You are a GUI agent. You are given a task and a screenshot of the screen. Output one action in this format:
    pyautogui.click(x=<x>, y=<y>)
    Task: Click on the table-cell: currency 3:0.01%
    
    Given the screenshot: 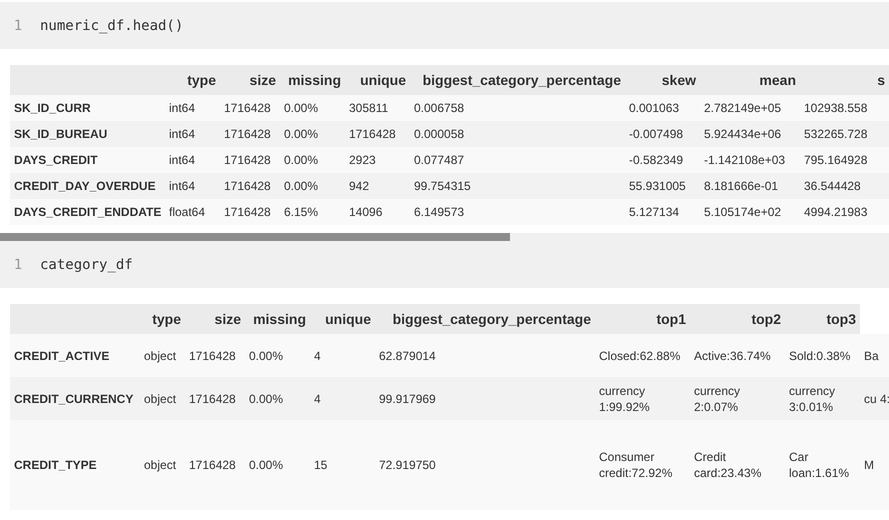 What is the action you would take?
    pyautogui.click(x=822, y=398)
    